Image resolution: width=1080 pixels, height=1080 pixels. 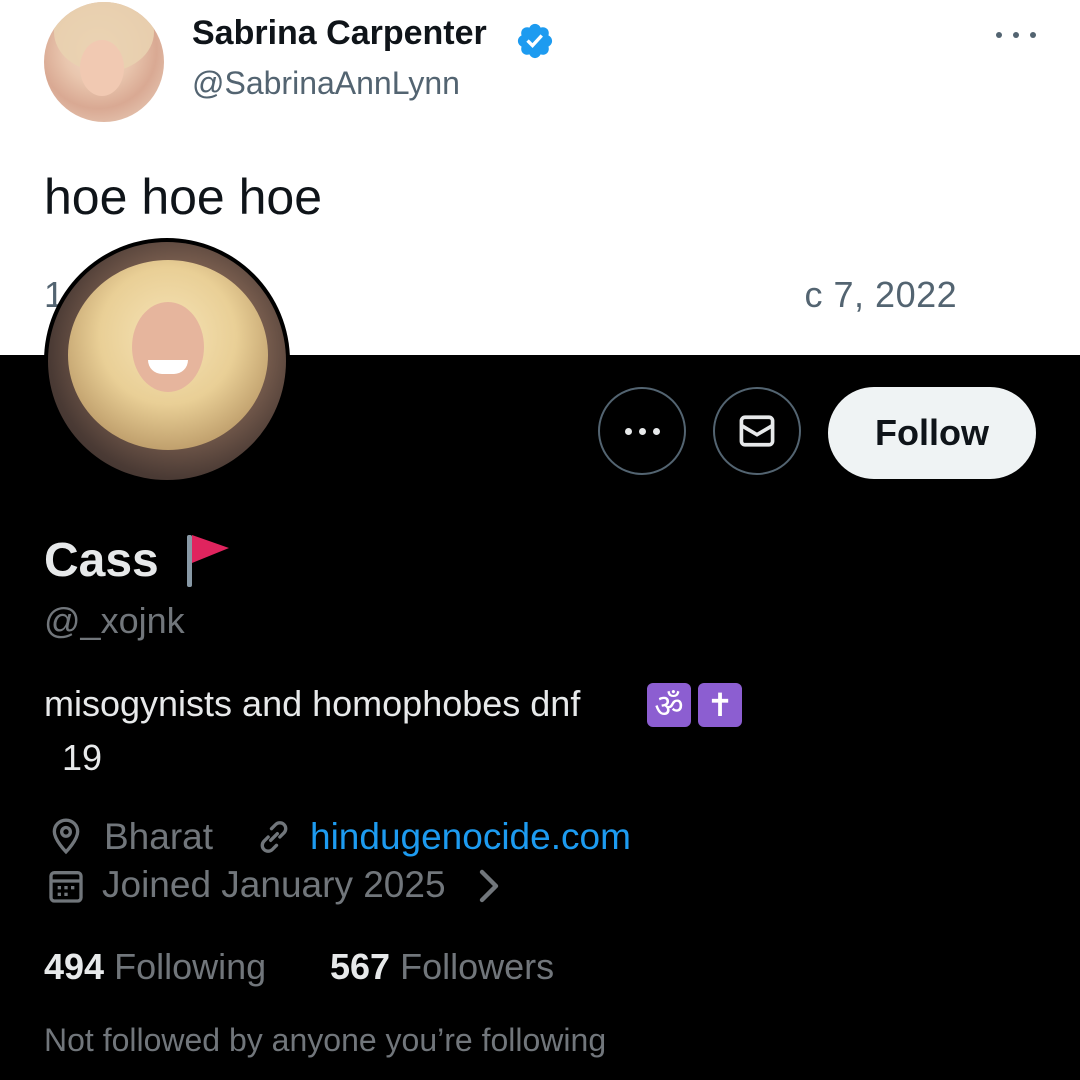 I want to click on following-label: Following, so click(x=185, y=966).